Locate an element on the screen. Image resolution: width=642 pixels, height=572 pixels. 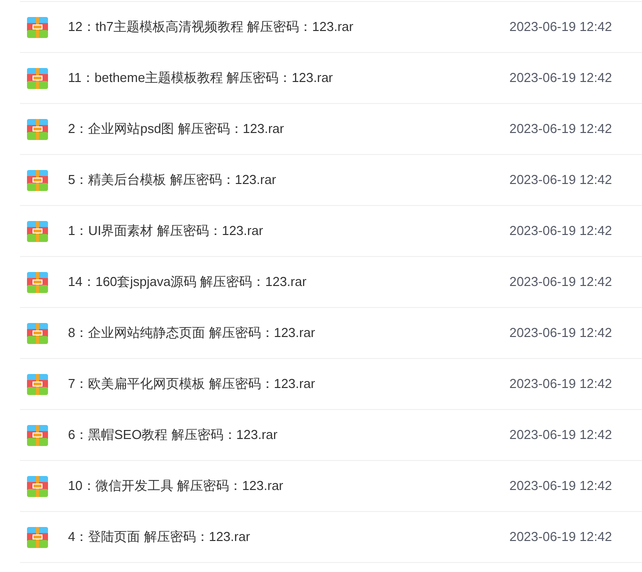
file-name: 2：企业网站psd图 解压密码：123.rar is located at coordinates (176, 129).